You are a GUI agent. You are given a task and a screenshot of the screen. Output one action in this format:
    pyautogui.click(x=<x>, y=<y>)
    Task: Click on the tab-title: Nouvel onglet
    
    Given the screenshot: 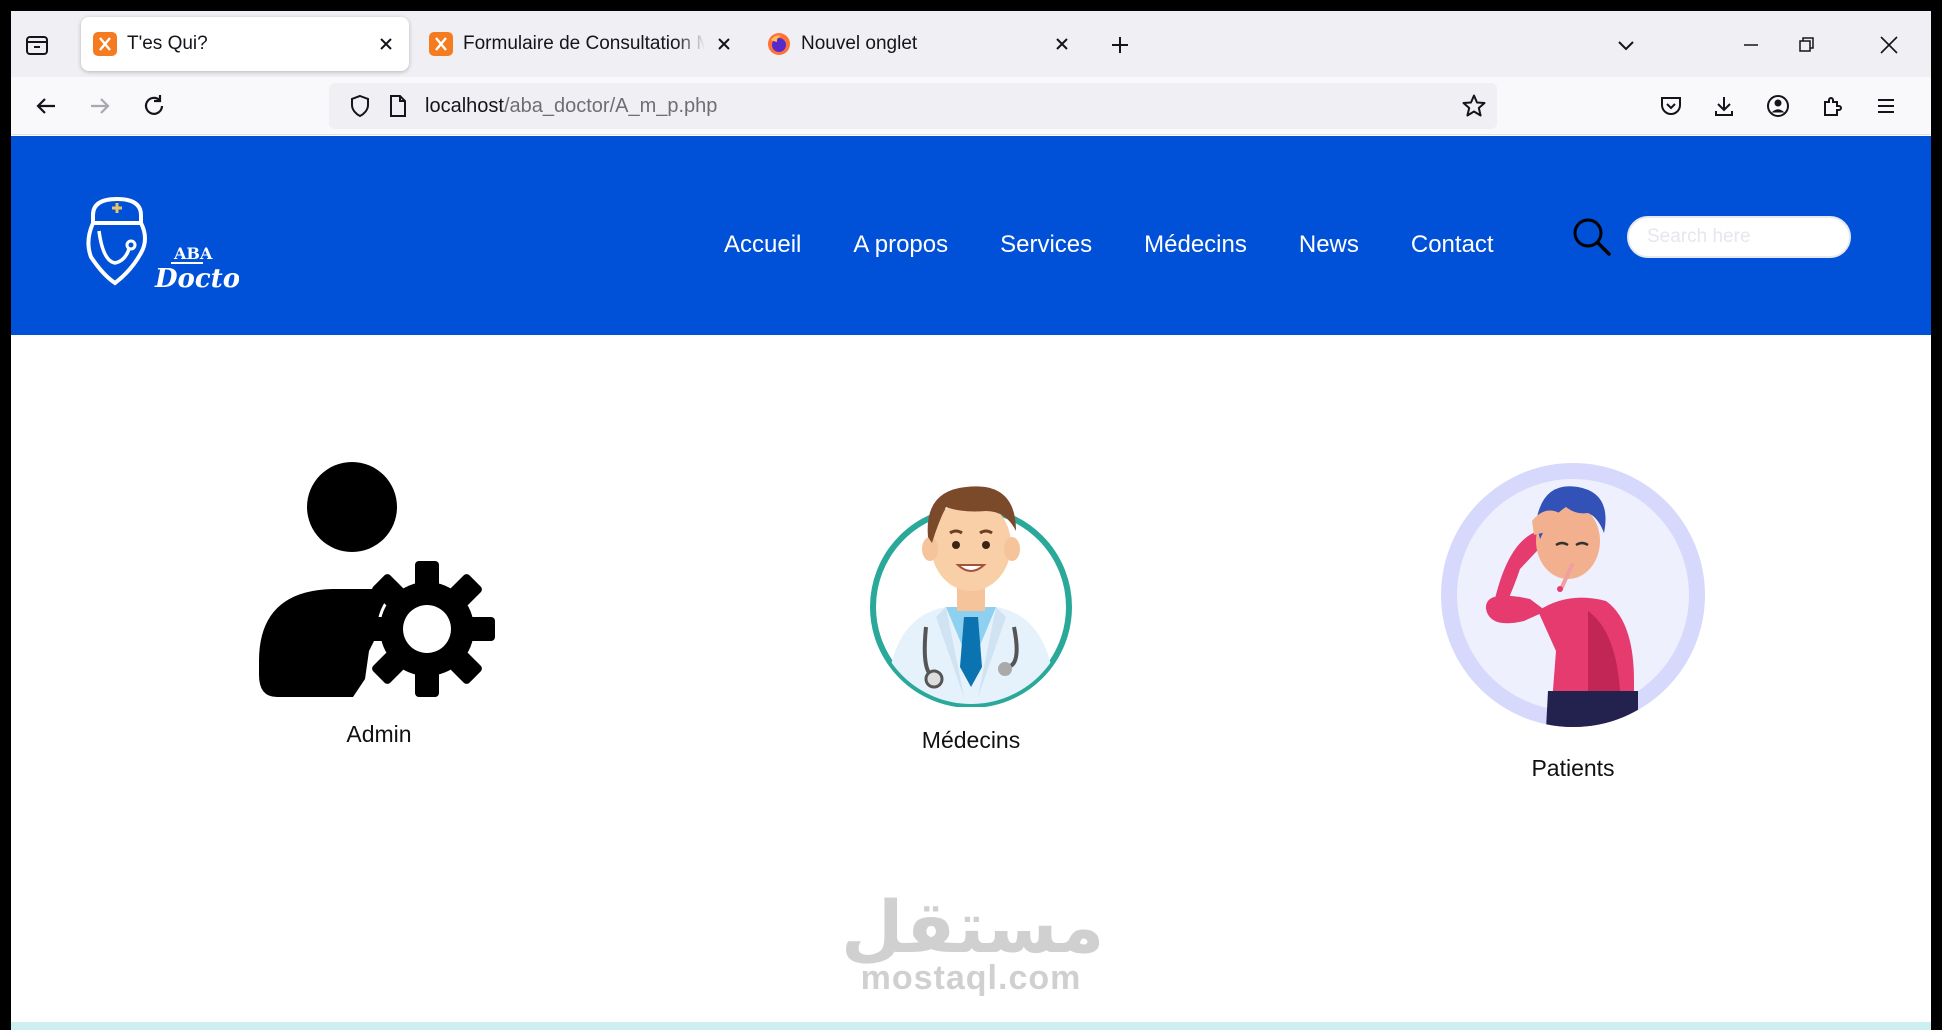 What is the action you would take?
    pyautogui.click(x=859, y=43)
    